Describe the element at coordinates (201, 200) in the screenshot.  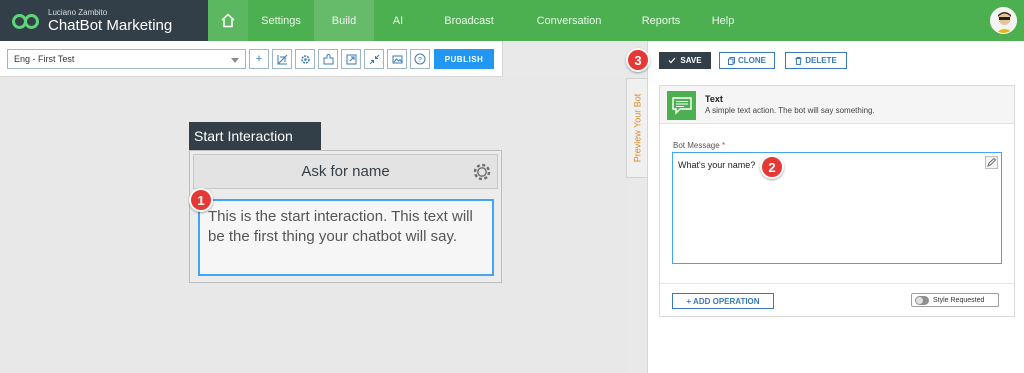
I see `step-badge-1: 1` at that location.